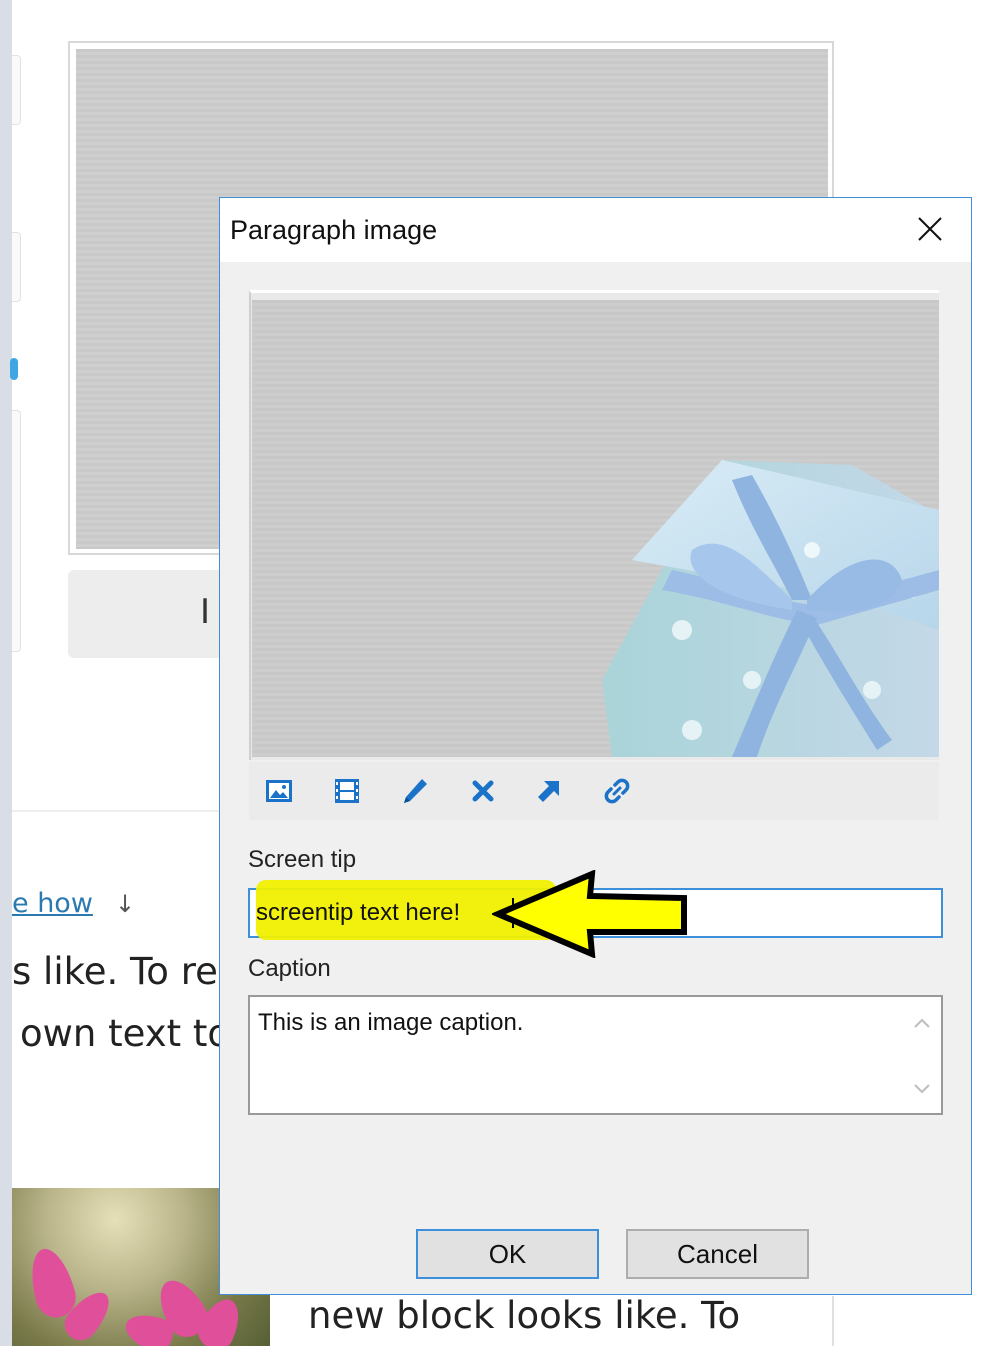 The image size is (991, 1346). What do you see at coordinates (358, 912) in the screenshot?
I see `screen-tip-value: screentip text here!` at bounding box center [358, 912].